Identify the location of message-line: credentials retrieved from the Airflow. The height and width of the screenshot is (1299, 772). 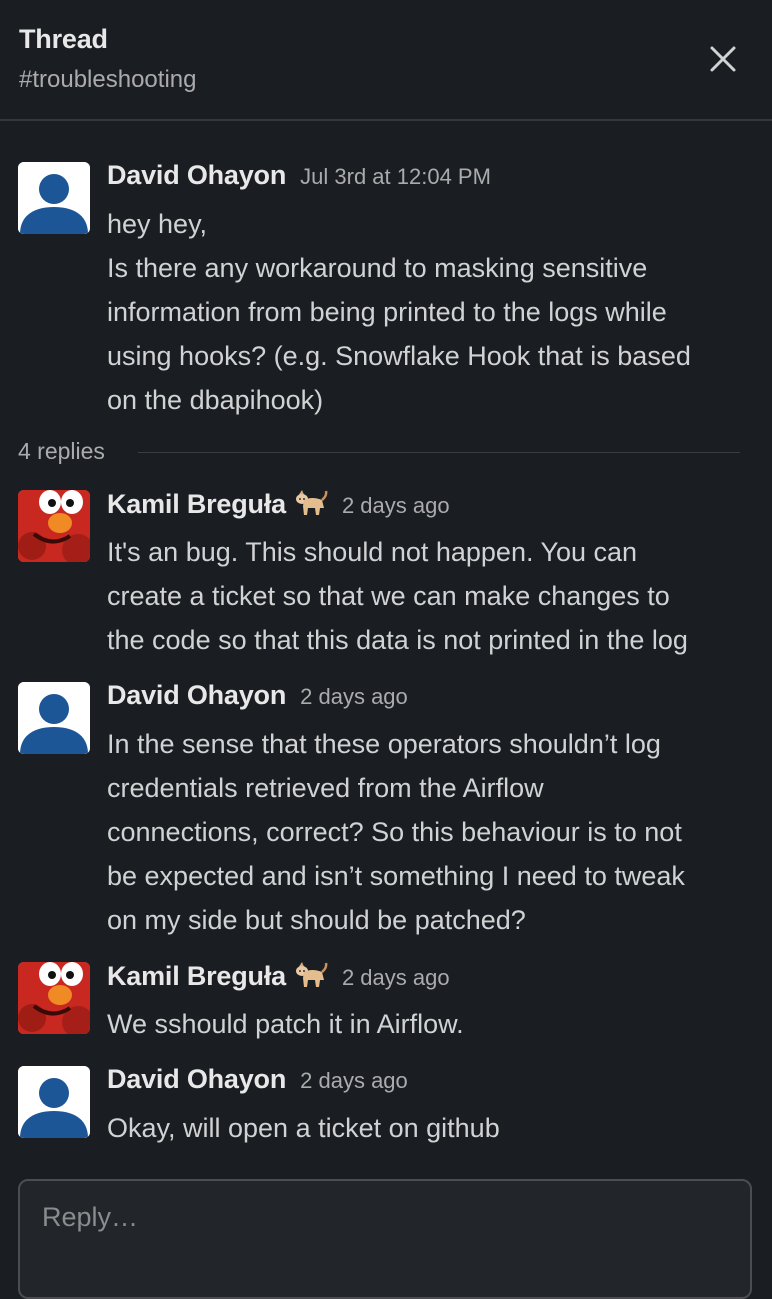
(325, 788).